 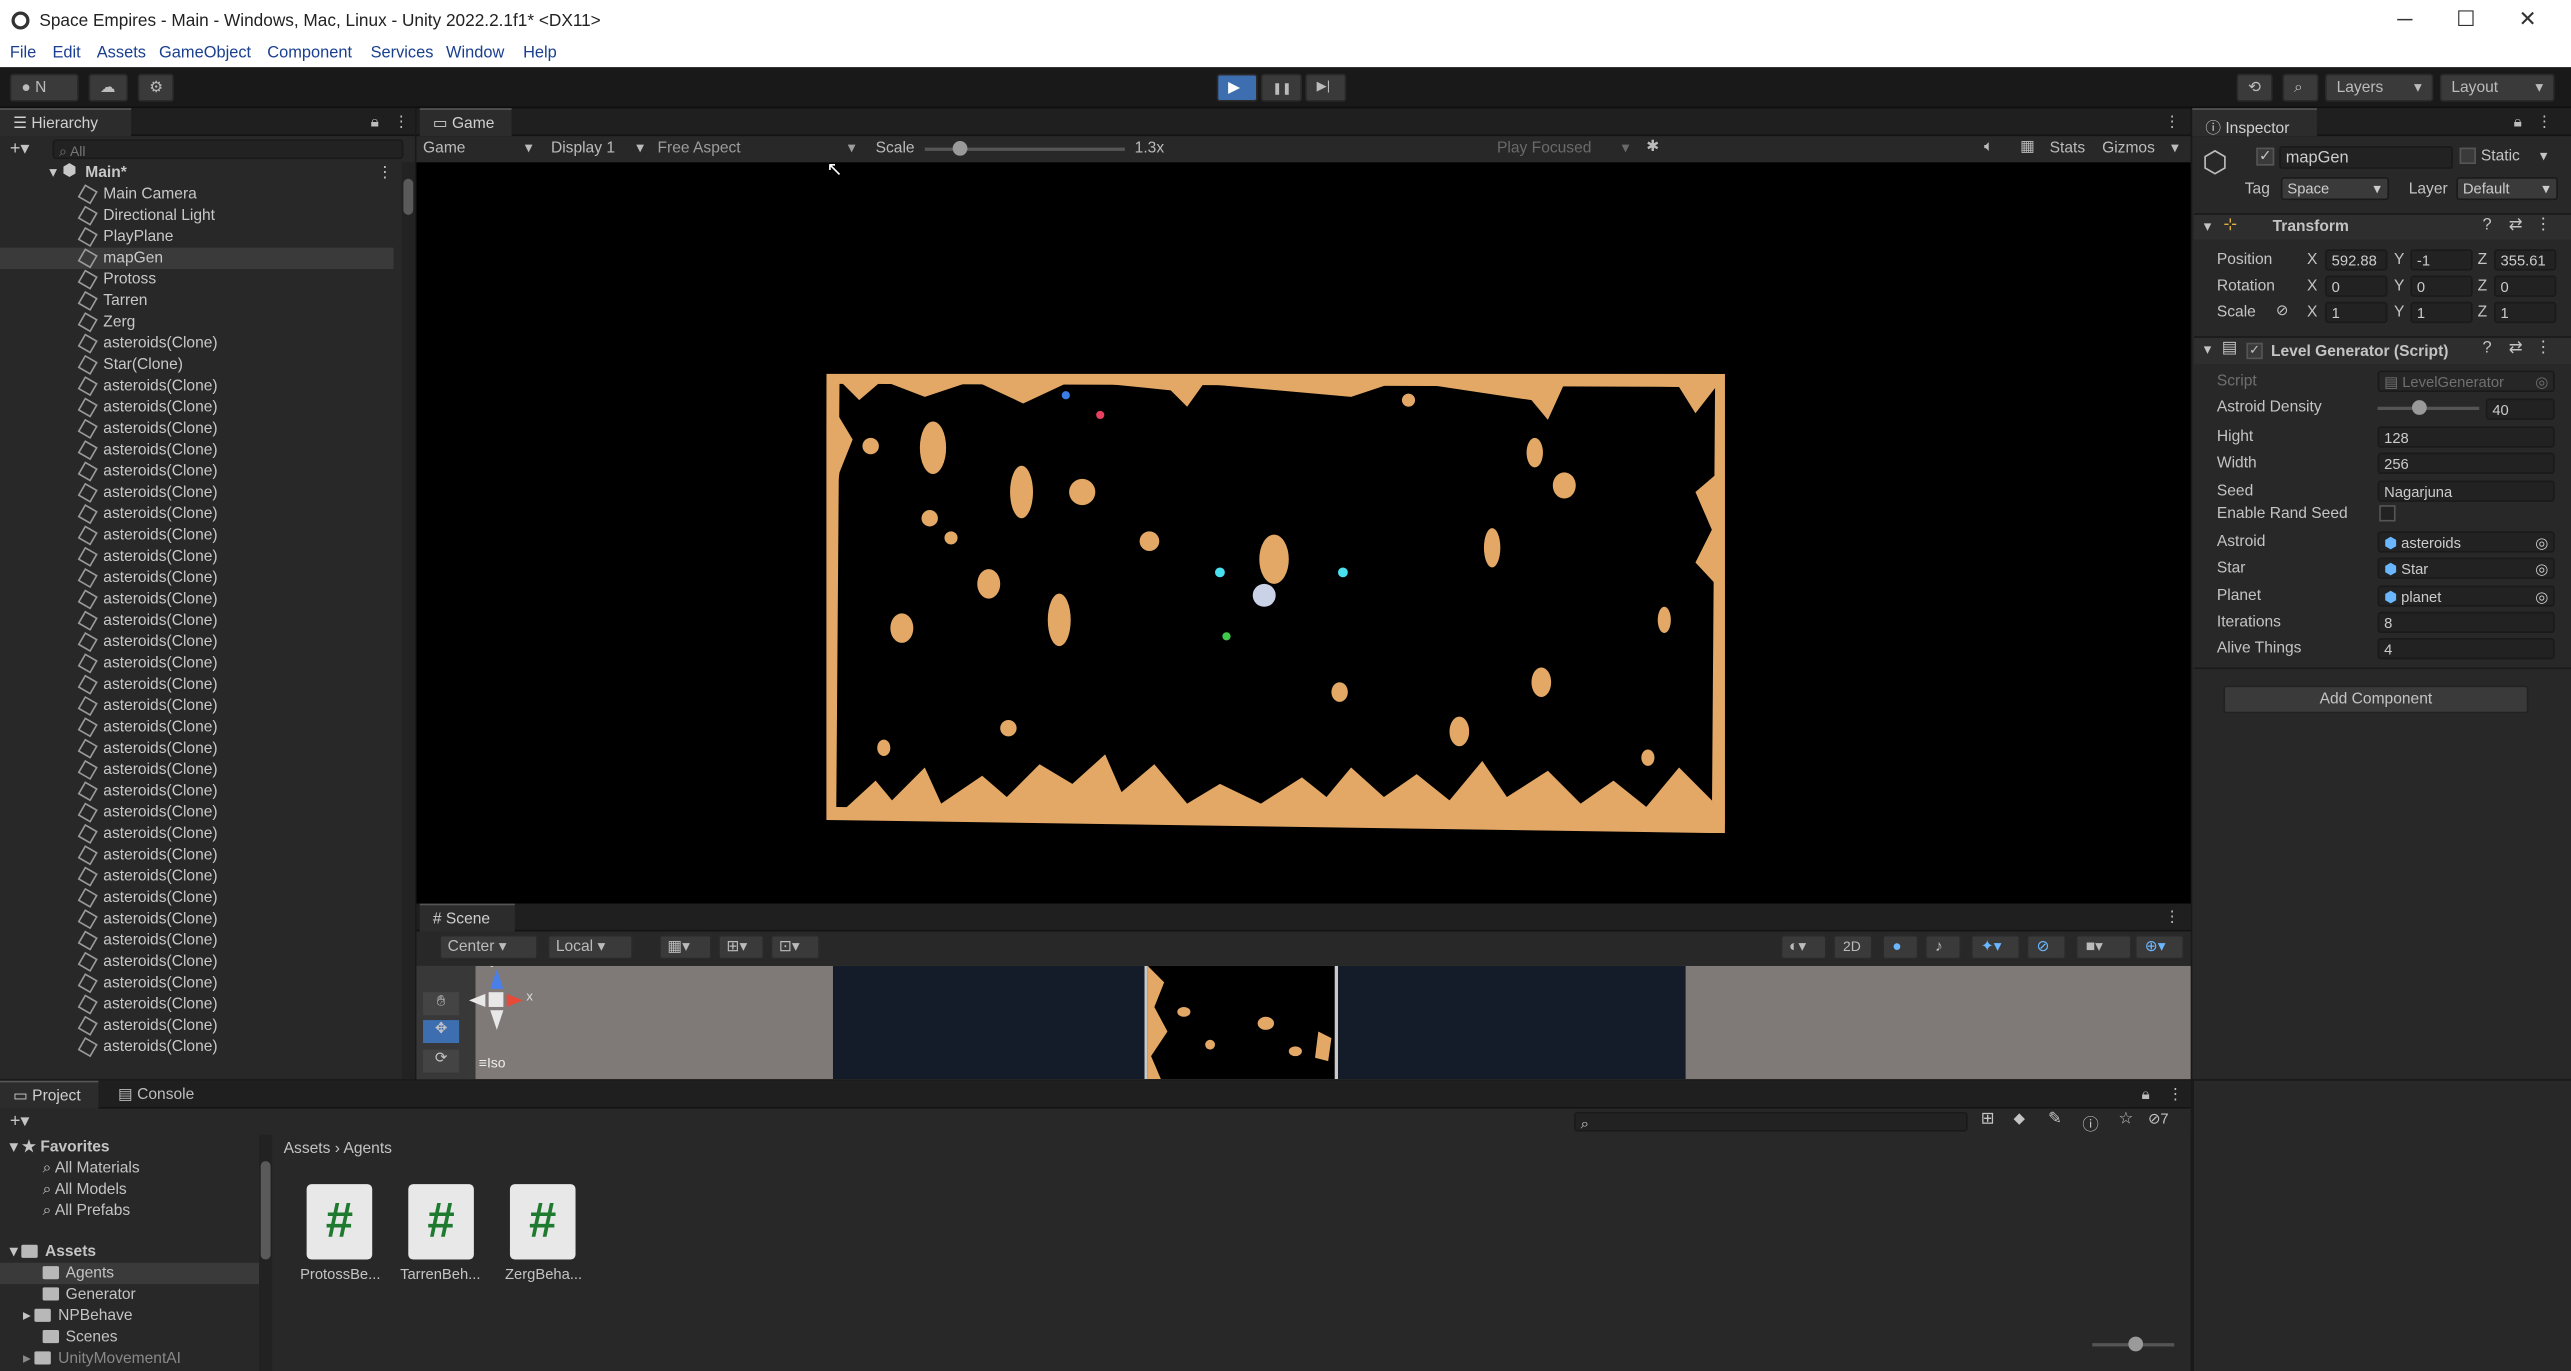 What do you see at coordinates (66, 53) in the screenshot?
I see `menu-edit: Edit` at bounding box center [66, 53].